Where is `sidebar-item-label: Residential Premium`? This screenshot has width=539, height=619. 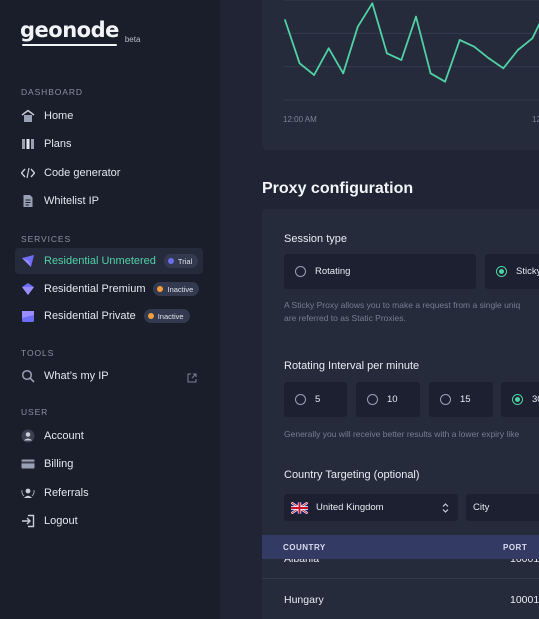
sidebar-item-label: Residential Premium is located at coordinates (95, 289).